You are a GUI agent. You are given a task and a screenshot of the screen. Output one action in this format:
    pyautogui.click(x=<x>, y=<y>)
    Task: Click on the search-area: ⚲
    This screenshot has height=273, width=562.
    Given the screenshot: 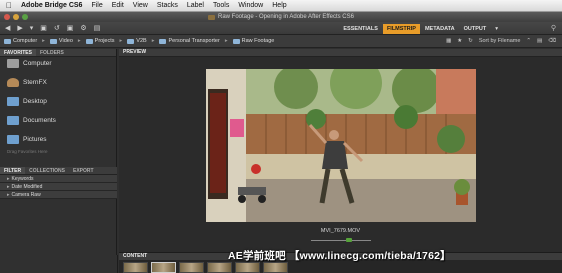 What is the action you would take?
    pyautogui.click(x=553, y=28)
    